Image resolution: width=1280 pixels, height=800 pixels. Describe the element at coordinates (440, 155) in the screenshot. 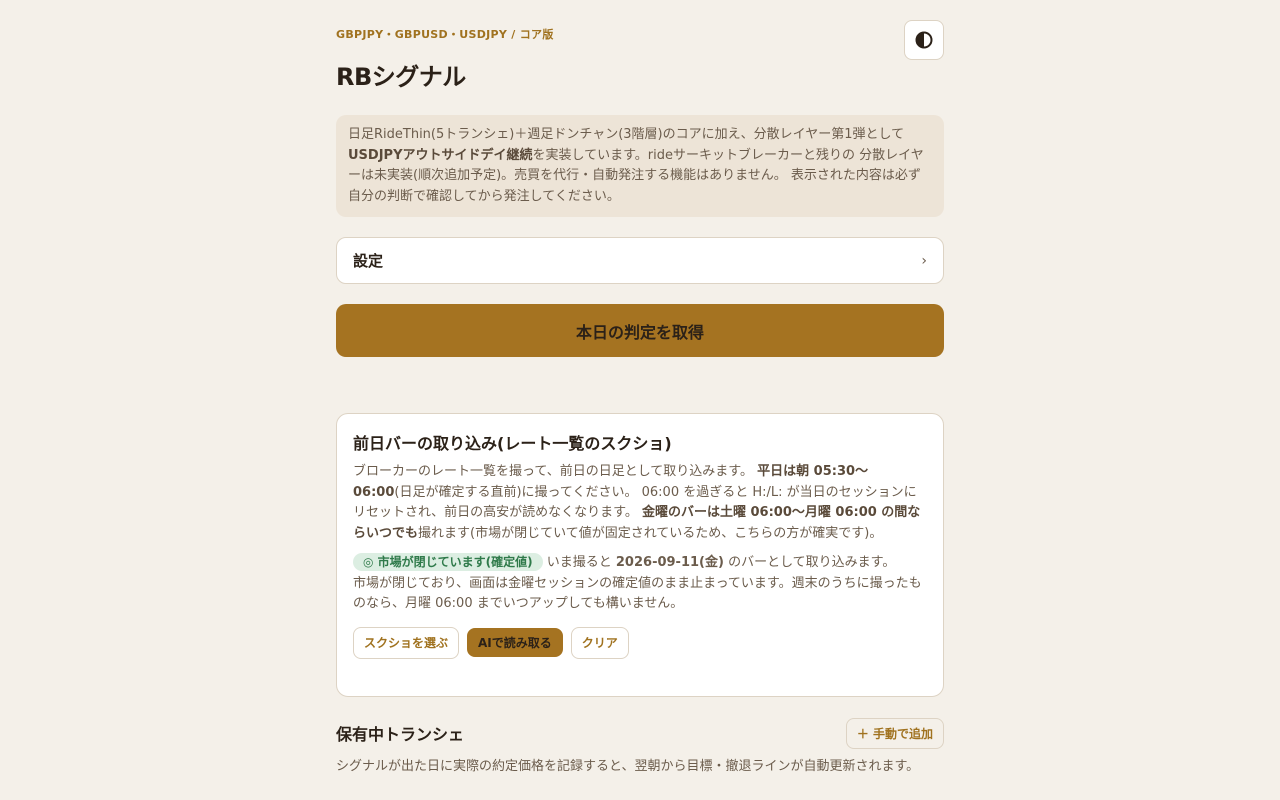

I see `notice-strong-1: USDJPYアウトサイドデイ継続` at that location.